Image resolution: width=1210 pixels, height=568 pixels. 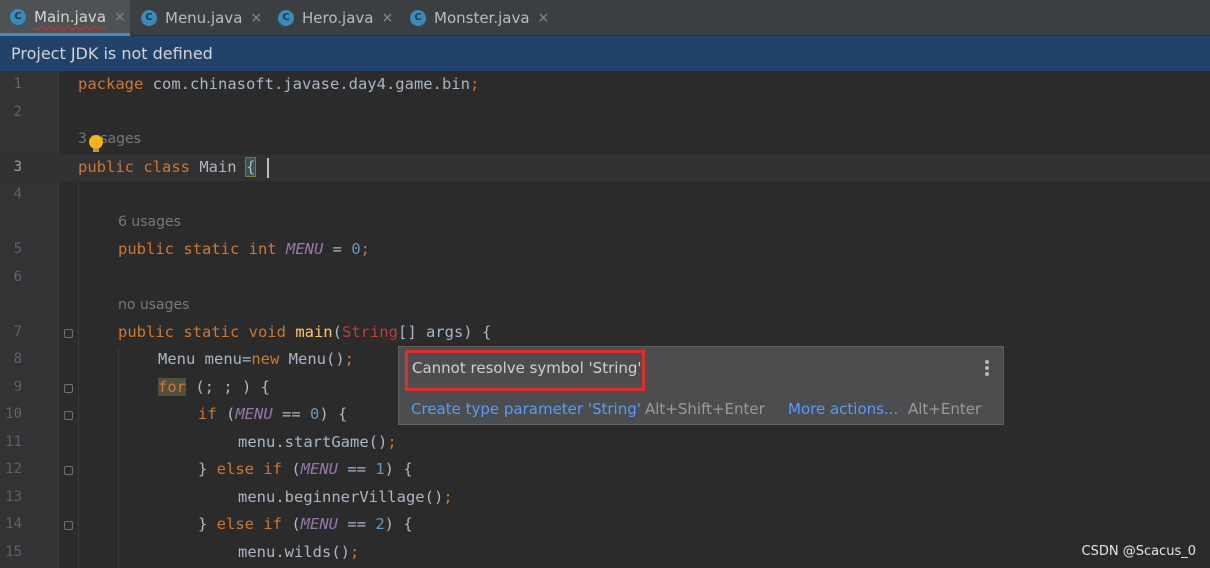 I want to click on code-line-8: Menu menu=new Menu();, so click(x=256, y=359).